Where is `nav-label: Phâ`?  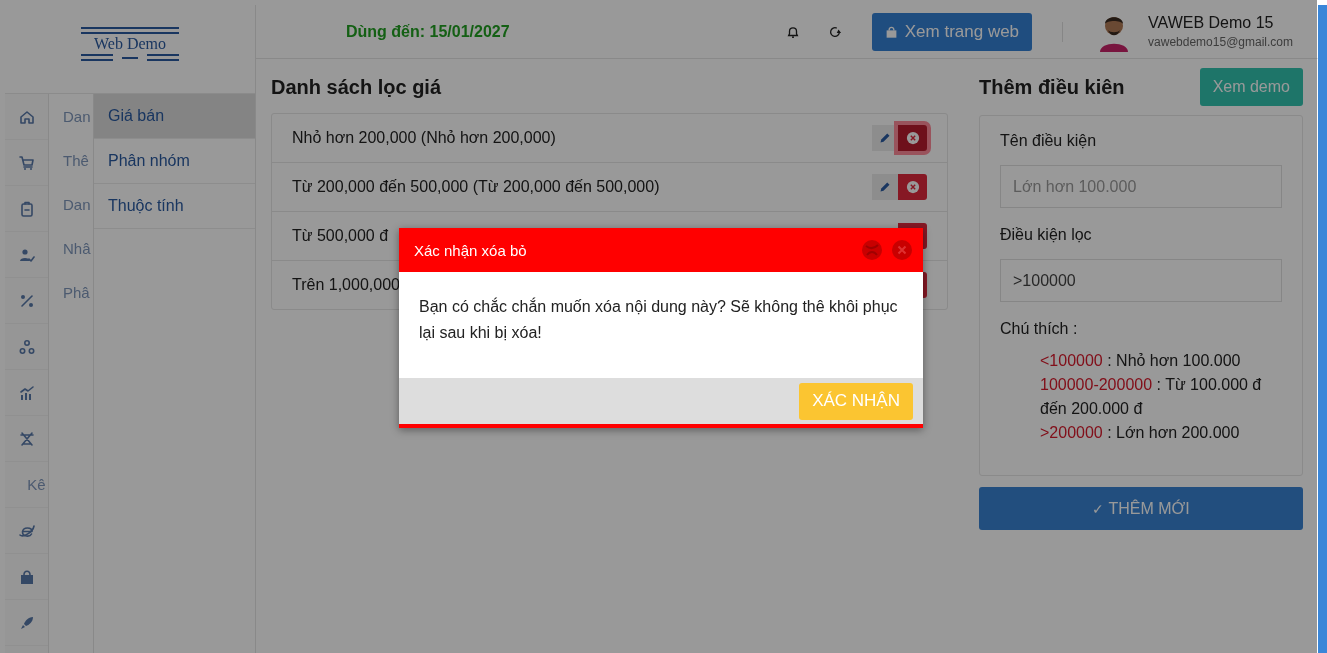
nav-label: Phâ is located at coordinates (76, 292).